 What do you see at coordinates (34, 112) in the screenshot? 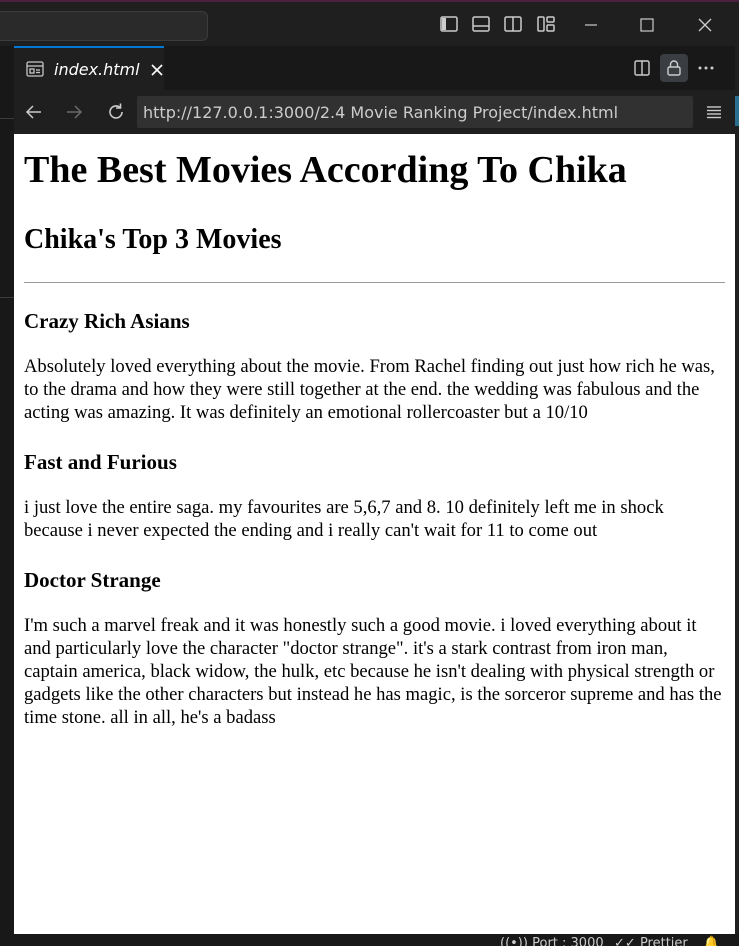
I see `back-arrow-icon` at bounding box center [34, 112].